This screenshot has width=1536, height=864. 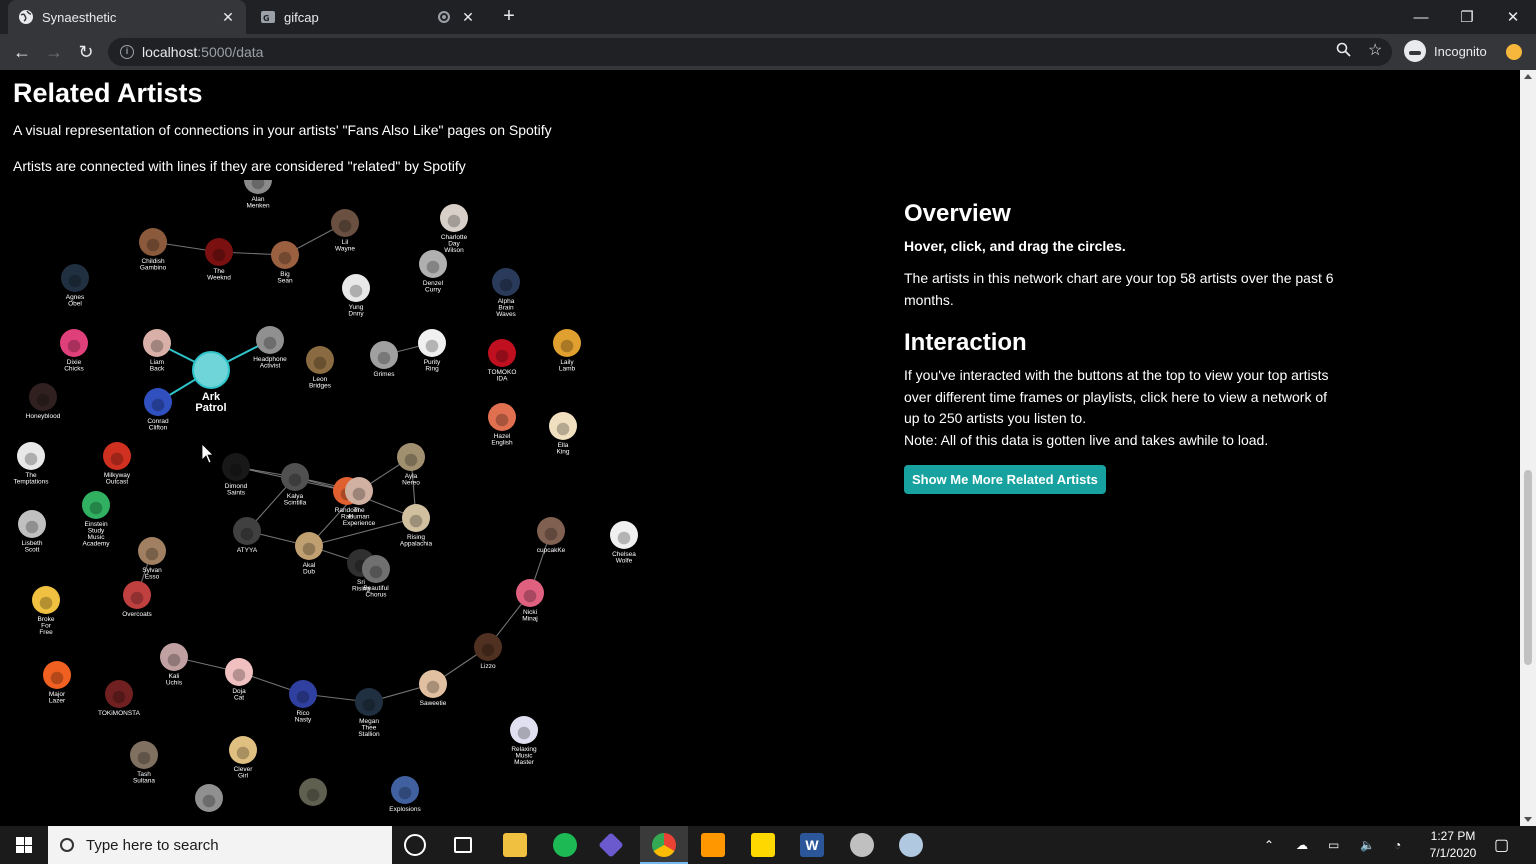 I want to click on spotify-icon, so click(x=565, y=845).